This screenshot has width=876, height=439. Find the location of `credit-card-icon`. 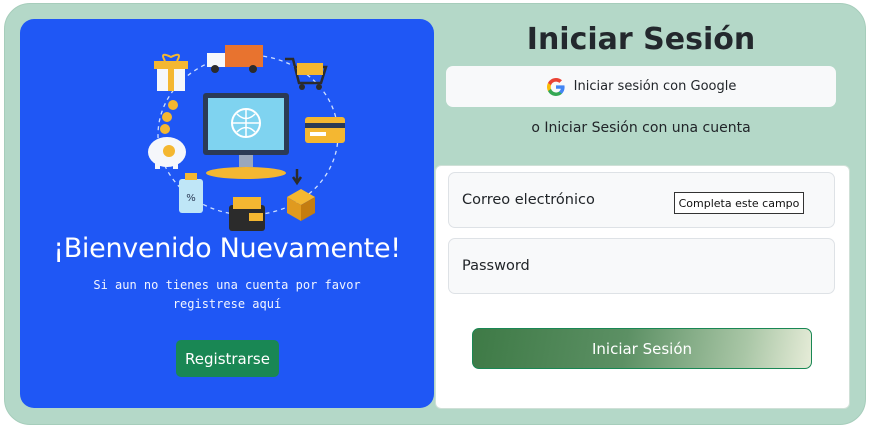

credit-card-icon is located at coordinates (325, 130).